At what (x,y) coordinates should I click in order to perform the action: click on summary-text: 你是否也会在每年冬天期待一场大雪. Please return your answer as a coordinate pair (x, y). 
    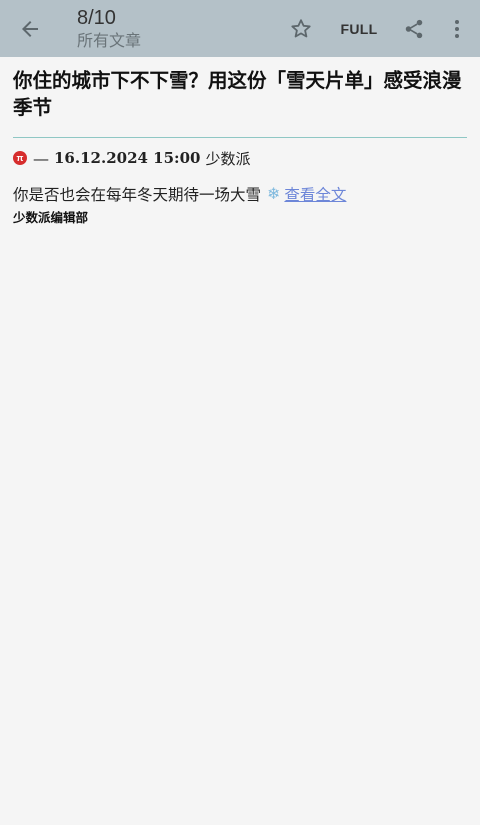
    Looking at the image, I should click on (137, 195).